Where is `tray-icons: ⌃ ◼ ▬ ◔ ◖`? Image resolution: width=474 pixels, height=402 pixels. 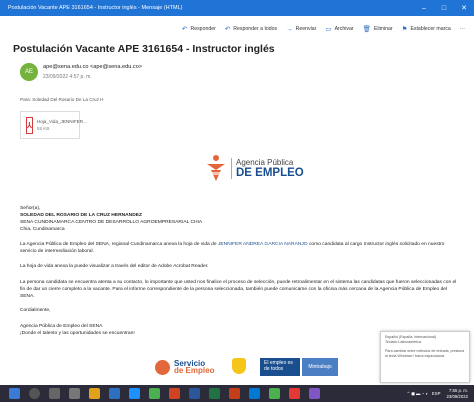
tray-icons: ⌃ ◼ ▬ ◔ ◖ is located at coordinates (416, 394).